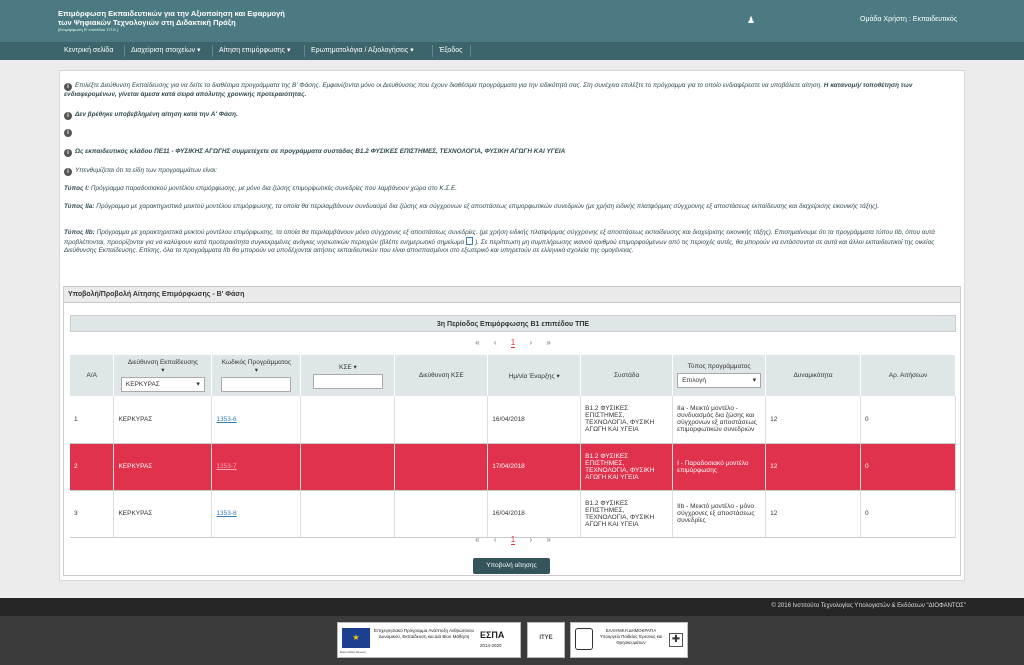 This screenshot has height=665, width=1024. Describe the element at coordinates (513, 323) in the screenshot. I see `table-caption: 3η Περίοδος Επιμόρφωσης Β1 επιπέδου ΤΠΕ` at that location.